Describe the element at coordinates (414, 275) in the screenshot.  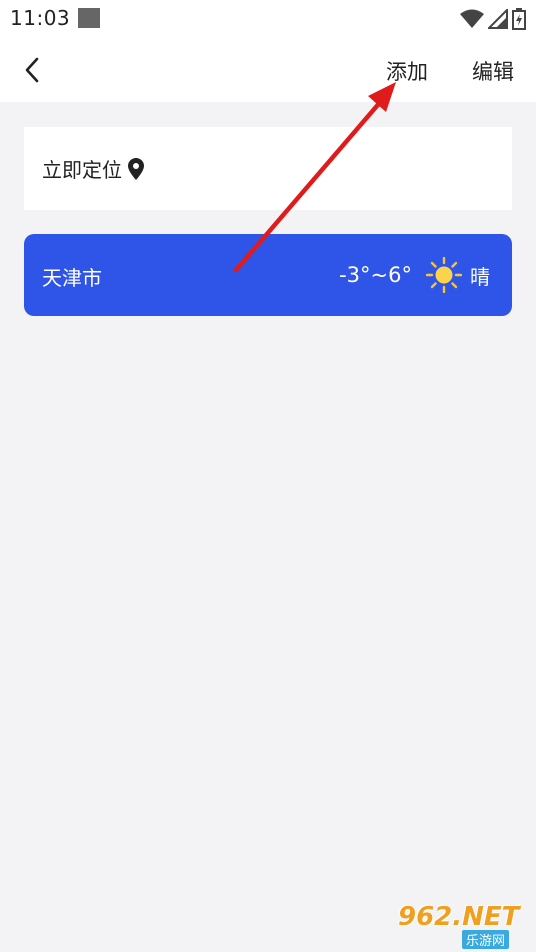
I see `city-weather: -3°~6° 晴` at that location.